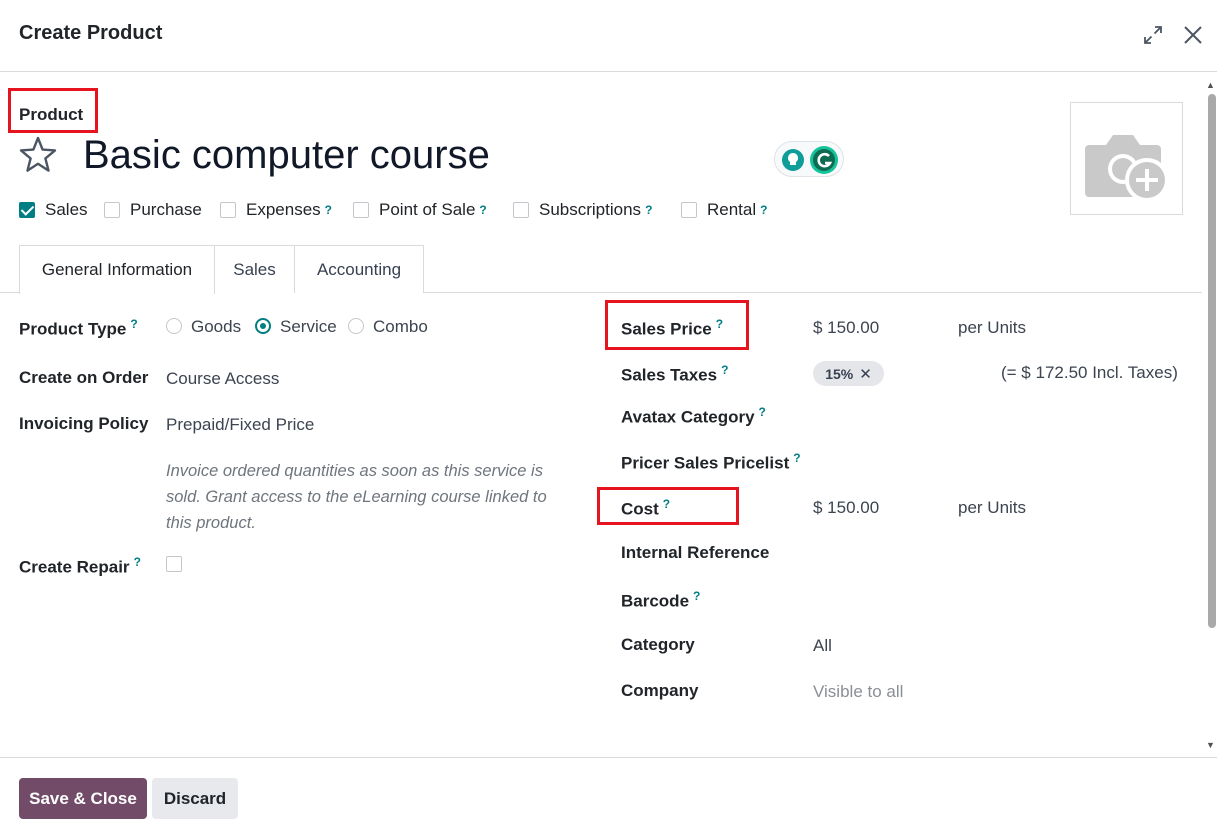 Image resolution: width=1217 pixels, height=833 pixels. What do you see at coordinates (296, 327) in the screenshot?
I see `radio-service: Service` at bounding box center [296, 327].